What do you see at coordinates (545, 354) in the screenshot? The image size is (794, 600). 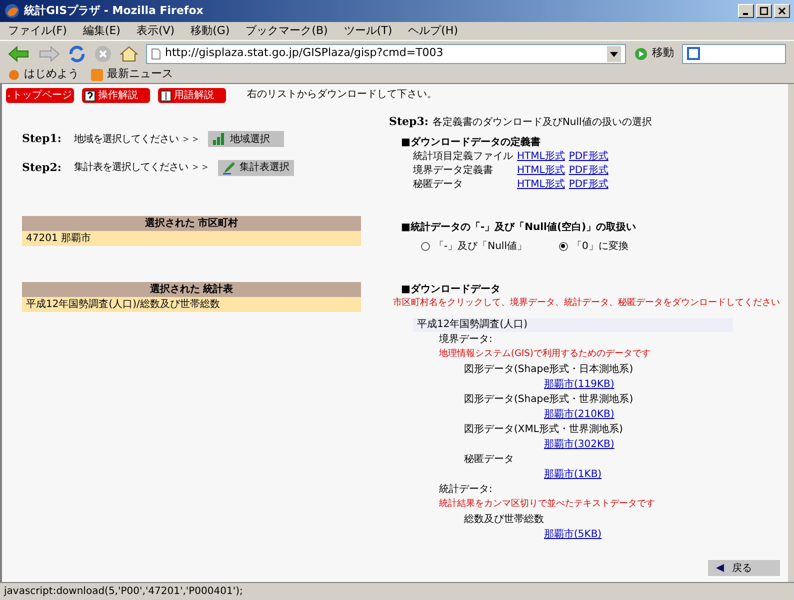 I see `group-note: 地理情報システム(GIS)で利用するためのデータです` at bounding box center [545, 354].